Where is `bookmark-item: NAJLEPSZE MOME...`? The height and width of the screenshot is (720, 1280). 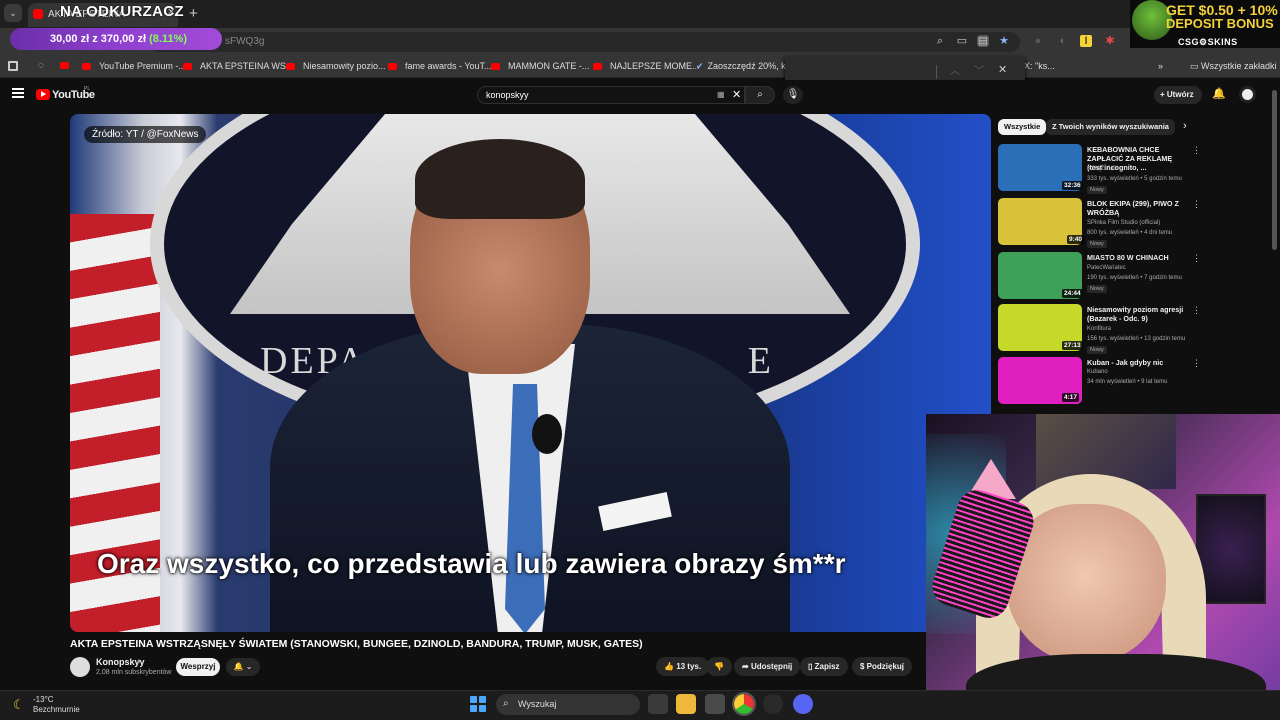 bookmark-item: NAJLEPSZE MOME... is located at coordinates (646, 66).